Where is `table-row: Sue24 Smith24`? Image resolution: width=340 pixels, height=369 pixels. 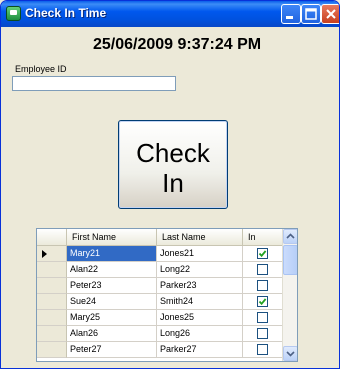 table-row: Sue24 Smith24 is located at coordinates (160, 302).